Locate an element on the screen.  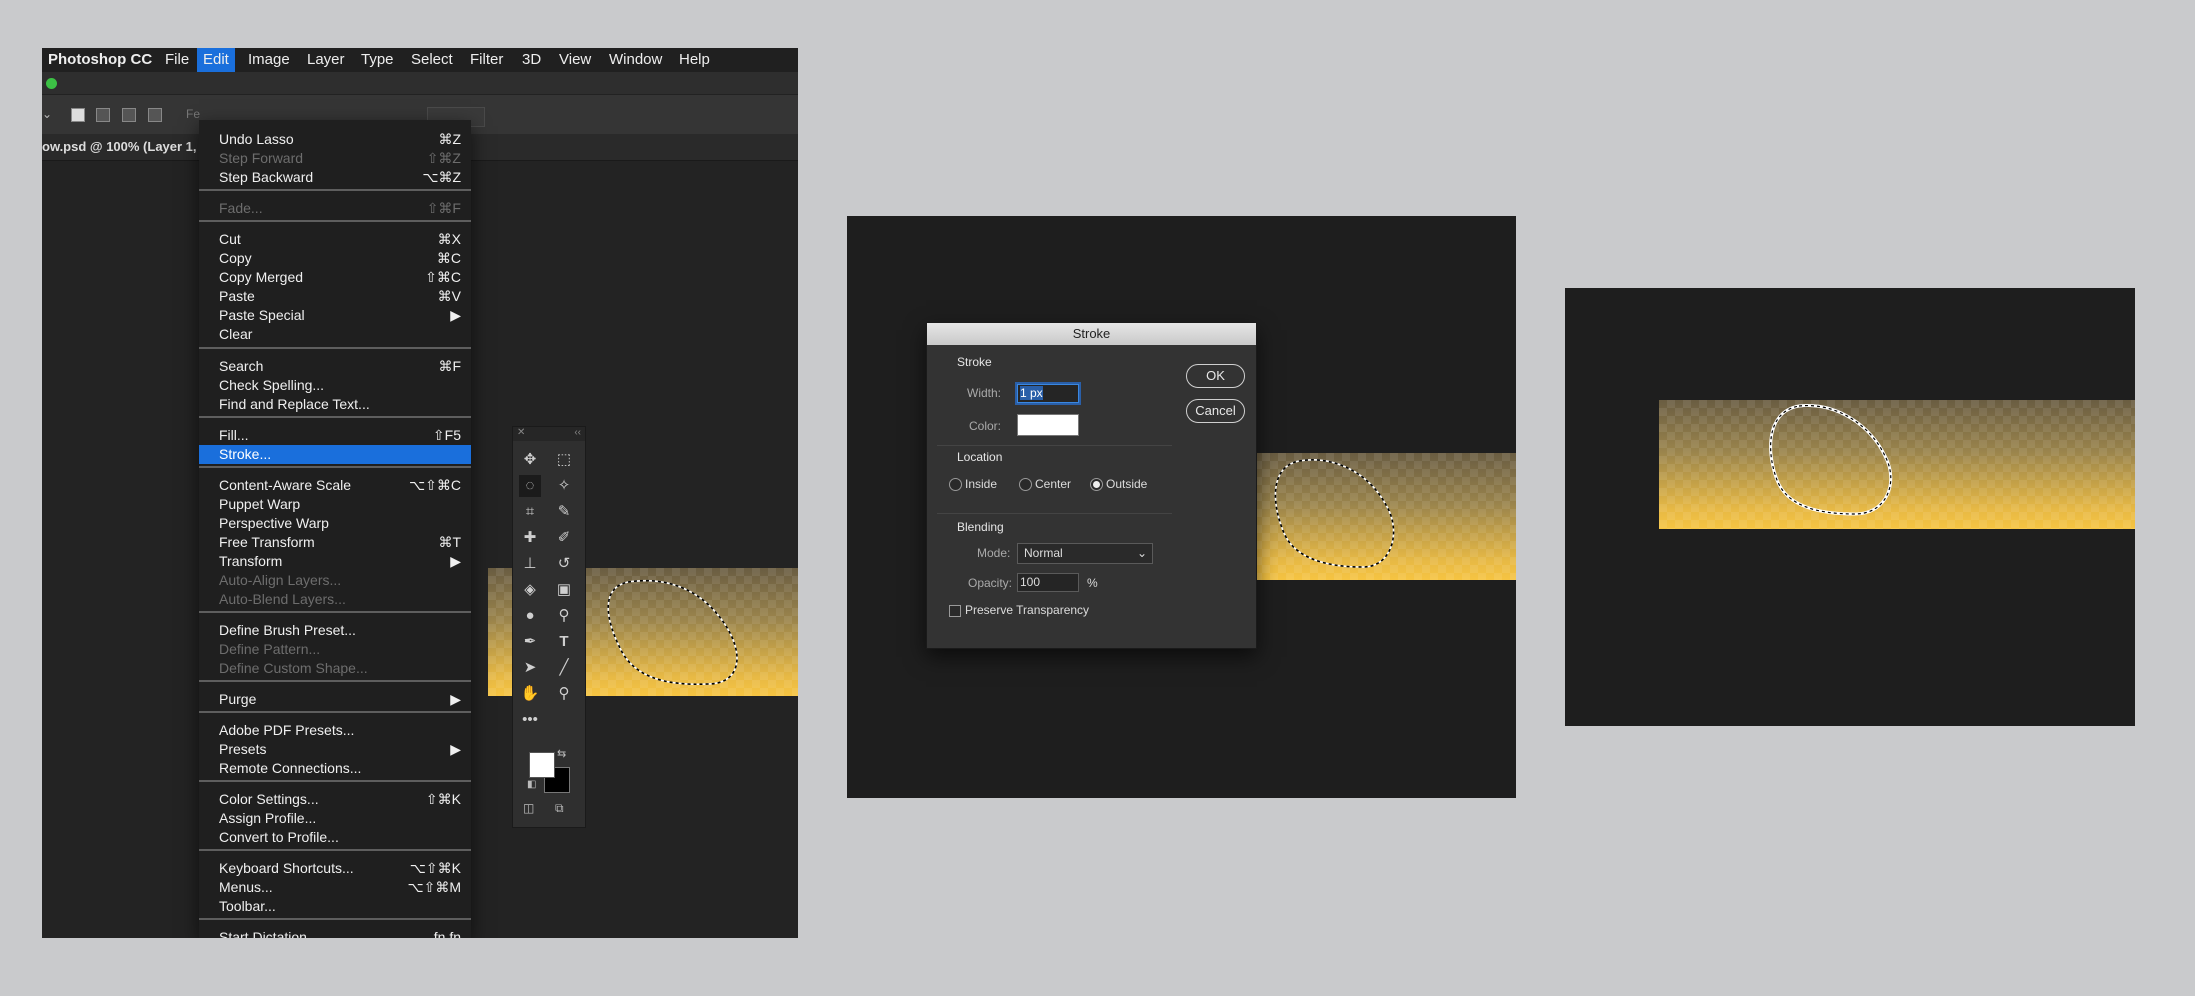
dialog-title: Stroke is located at coordinates (1091, 334).